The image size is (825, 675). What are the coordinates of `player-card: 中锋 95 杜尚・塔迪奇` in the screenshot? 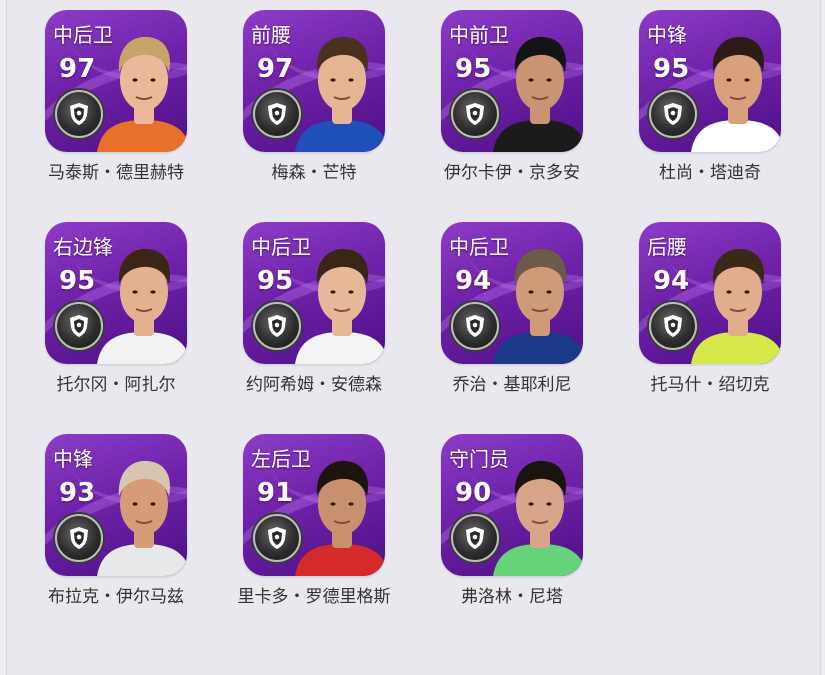 It's located at (732, 116).